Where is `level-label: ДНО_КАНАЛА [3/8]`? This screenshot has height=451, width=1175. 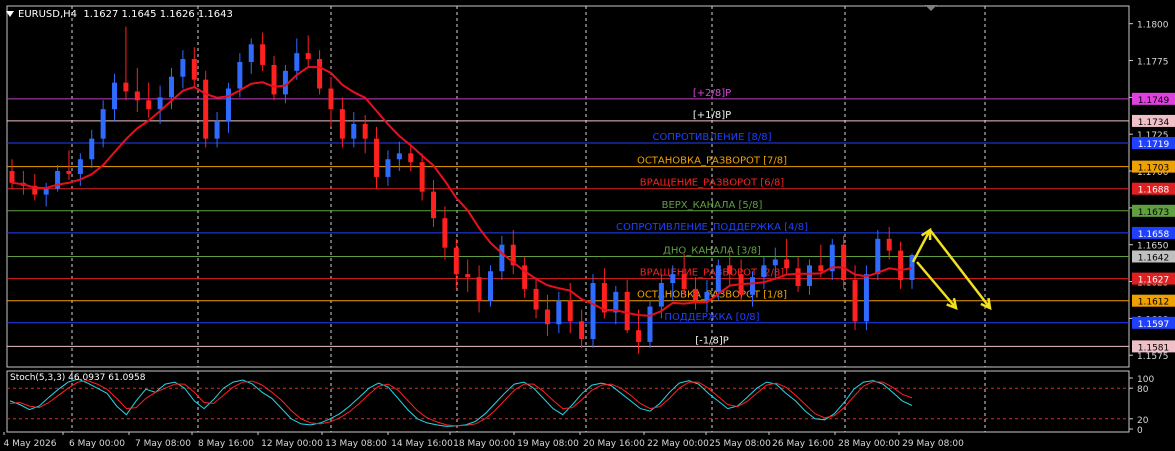 level-label: ДНО_КАНАЛА [3/8] is located at coordinates (712, 250).